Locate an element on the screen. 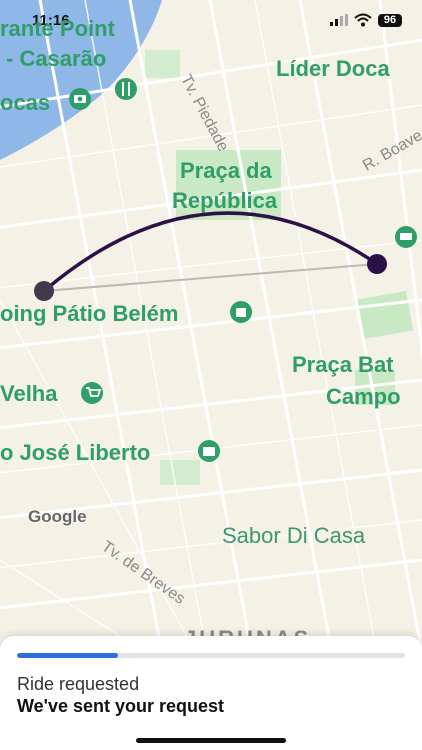 The image size is (422, 750). poi-label: o José Liberto is located at coordinates (75, 453).